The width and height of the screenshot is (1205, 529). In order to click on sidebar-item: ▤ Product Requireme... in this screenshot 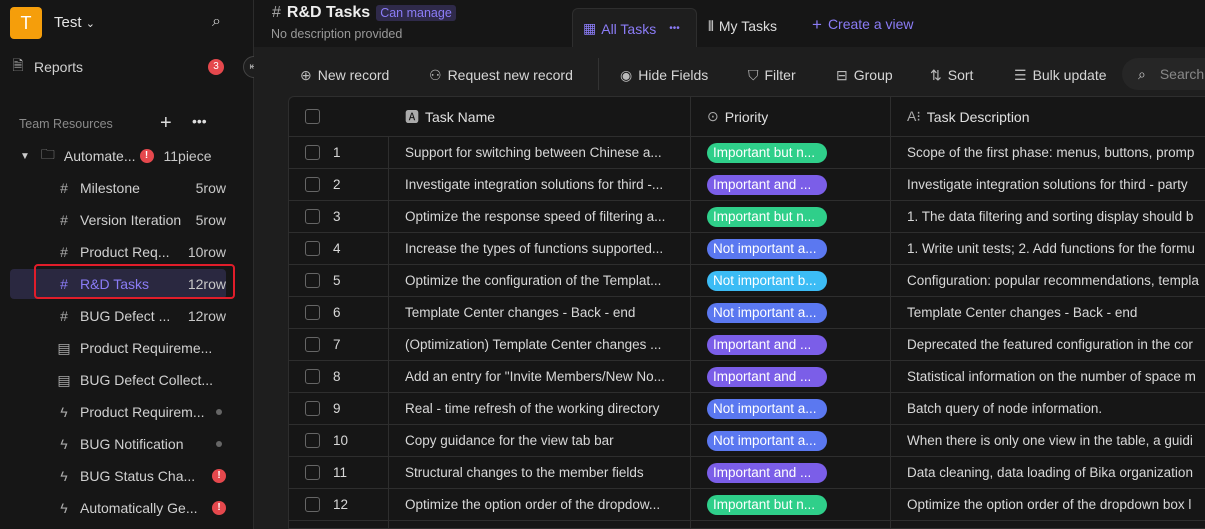, I will do `click(141, 348)`.